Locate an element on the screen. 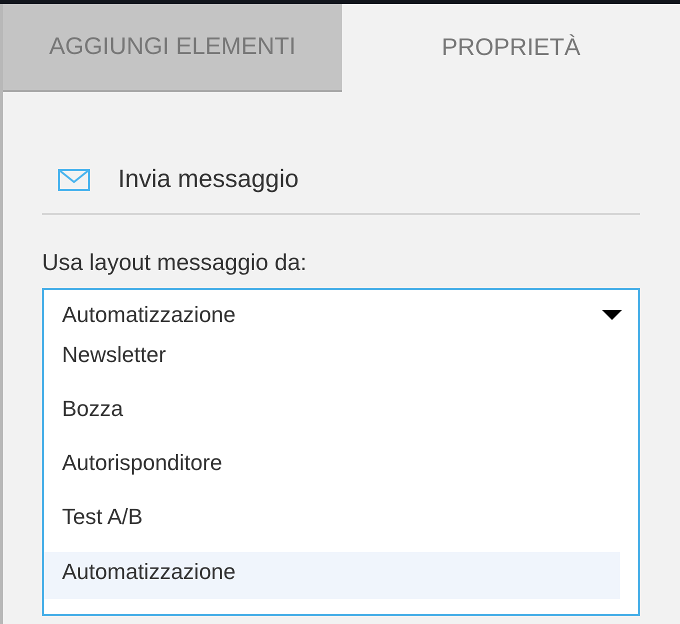 This screenshot has width=680, height=624. dropdown-option: Newsletter is located at coordinates (332, 359).